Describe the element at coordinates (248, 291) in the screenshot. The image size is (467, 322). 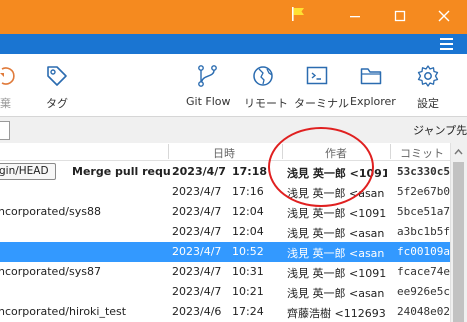
I see `commit-time: 10:21` at that location.